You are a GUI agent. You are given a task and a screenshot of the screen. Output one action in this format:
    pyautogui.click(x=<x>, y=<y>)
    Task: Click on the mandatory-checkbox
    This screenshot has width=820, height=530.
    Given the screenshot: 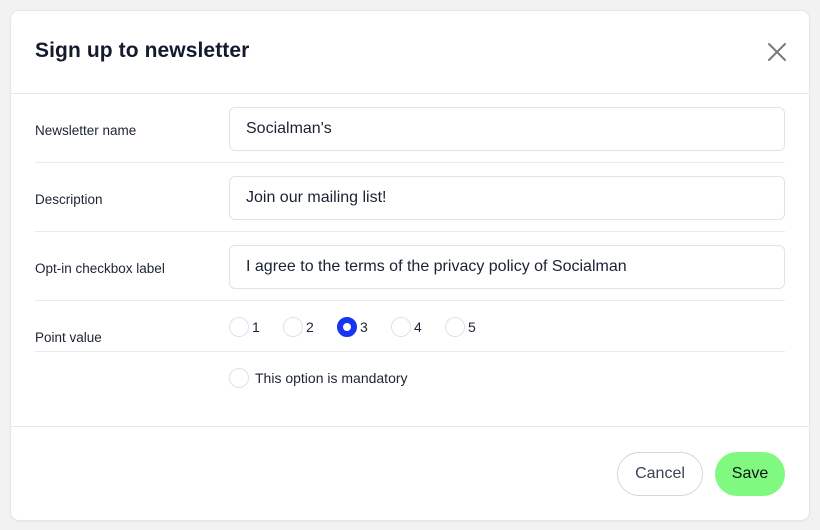 What is the action you would take?
    pyautogui.click(x=239, y=378)
    